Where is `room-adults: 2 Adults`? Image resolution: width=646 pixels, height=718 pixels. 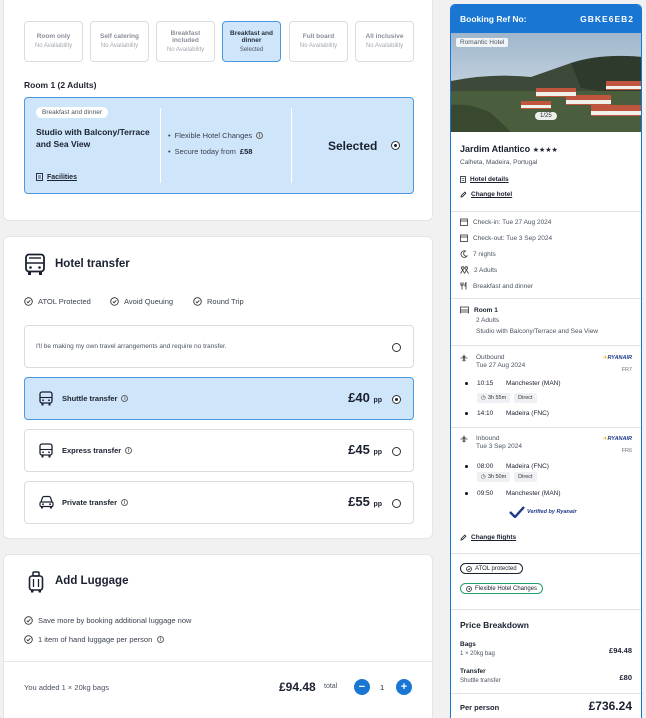 room-adults: 2 Adults is located at coordinates (488, 320).